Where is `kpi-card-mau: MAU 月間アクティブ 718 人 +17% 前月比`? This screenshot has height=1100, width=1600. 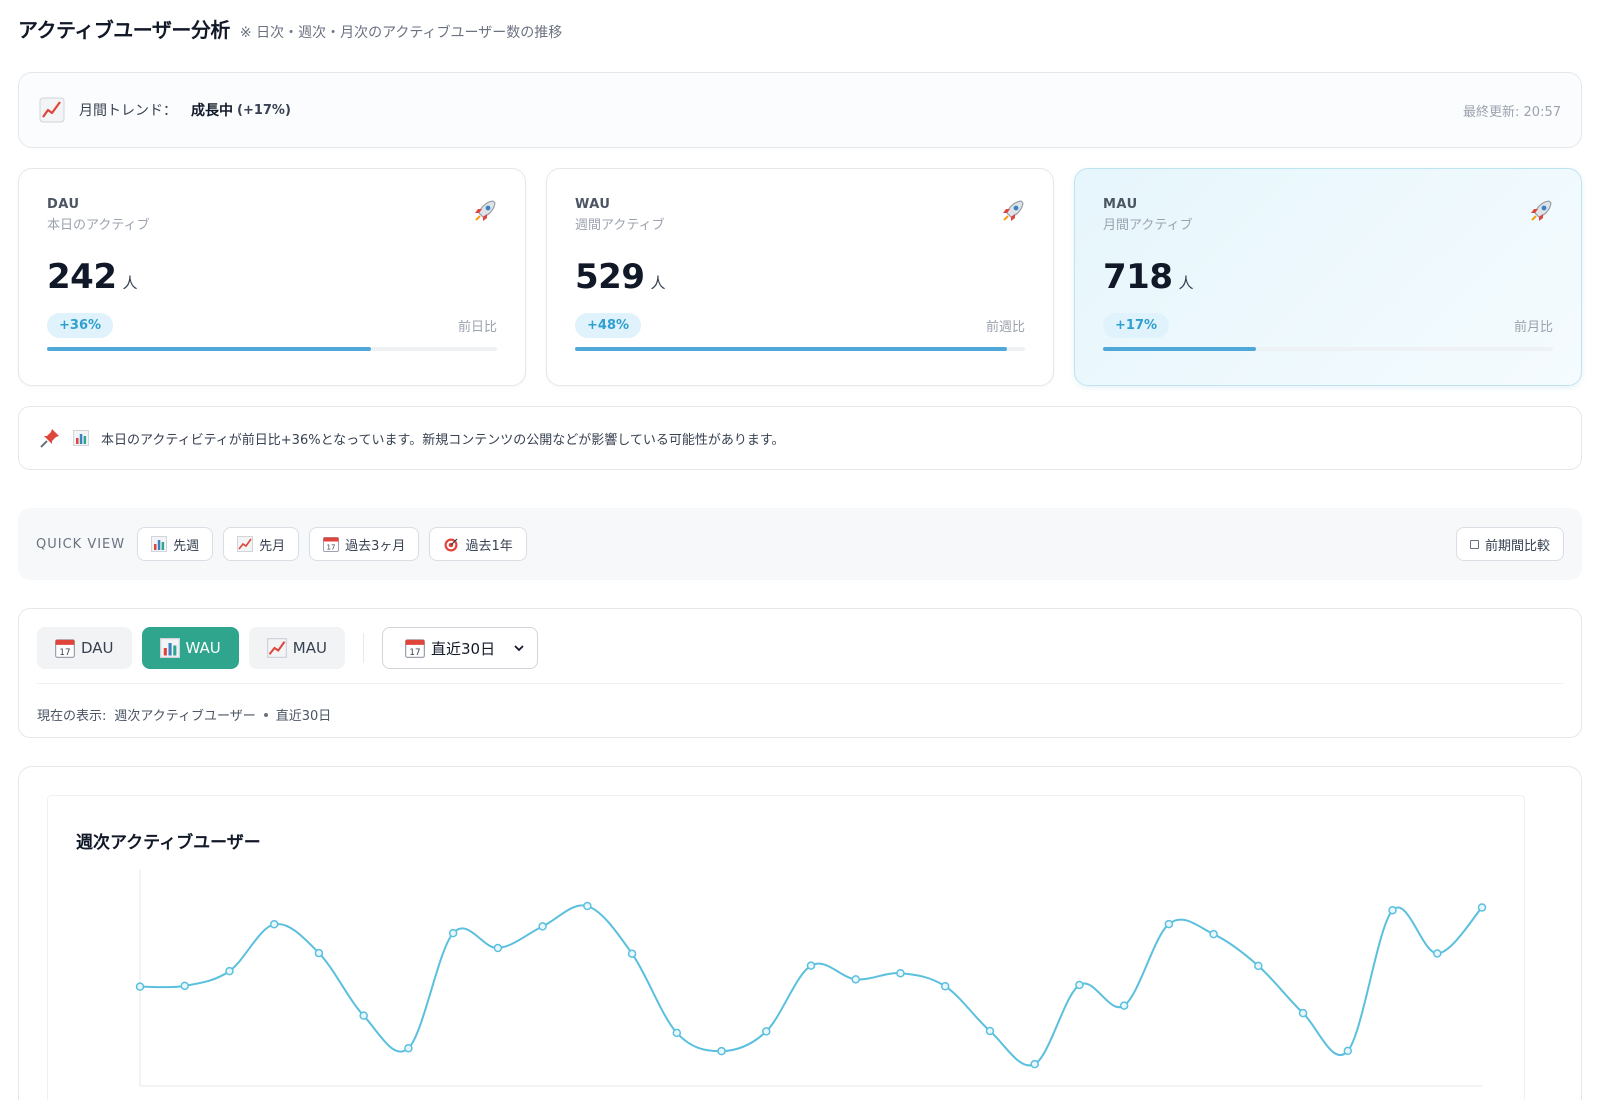
kpi-card-mau: MAU 月間アクティブ 718 人 +17% 前月比 is located at coordinates (1328, 277).